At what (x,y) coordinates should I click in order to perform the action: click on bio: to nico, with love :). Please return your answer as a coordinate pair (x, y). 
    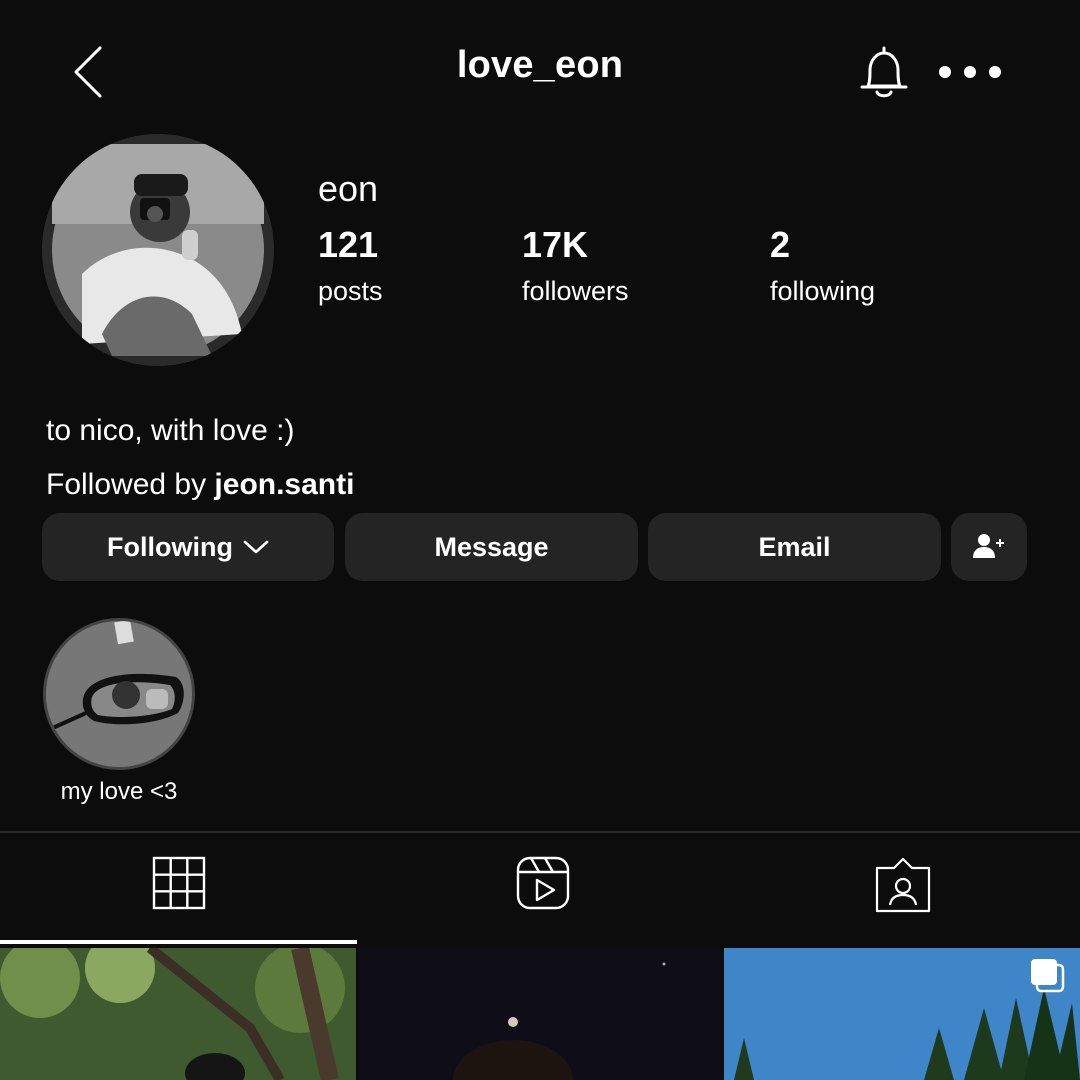
    Looking at the image, I should click on (170, 430).